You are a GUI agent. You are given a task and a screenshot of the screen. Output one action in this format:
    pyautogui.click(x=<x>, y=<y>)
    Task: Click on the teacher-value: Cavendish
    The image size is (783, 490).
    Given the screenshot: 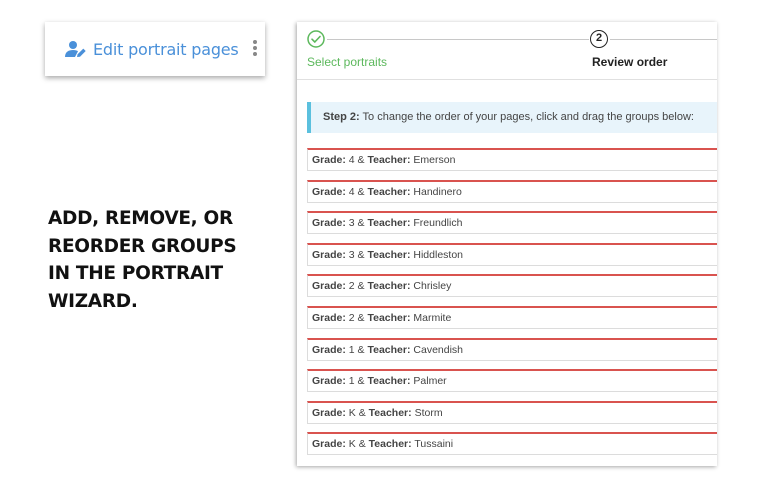 What is the action you would take?
    pyautogui.click(x=438, y=349)
    